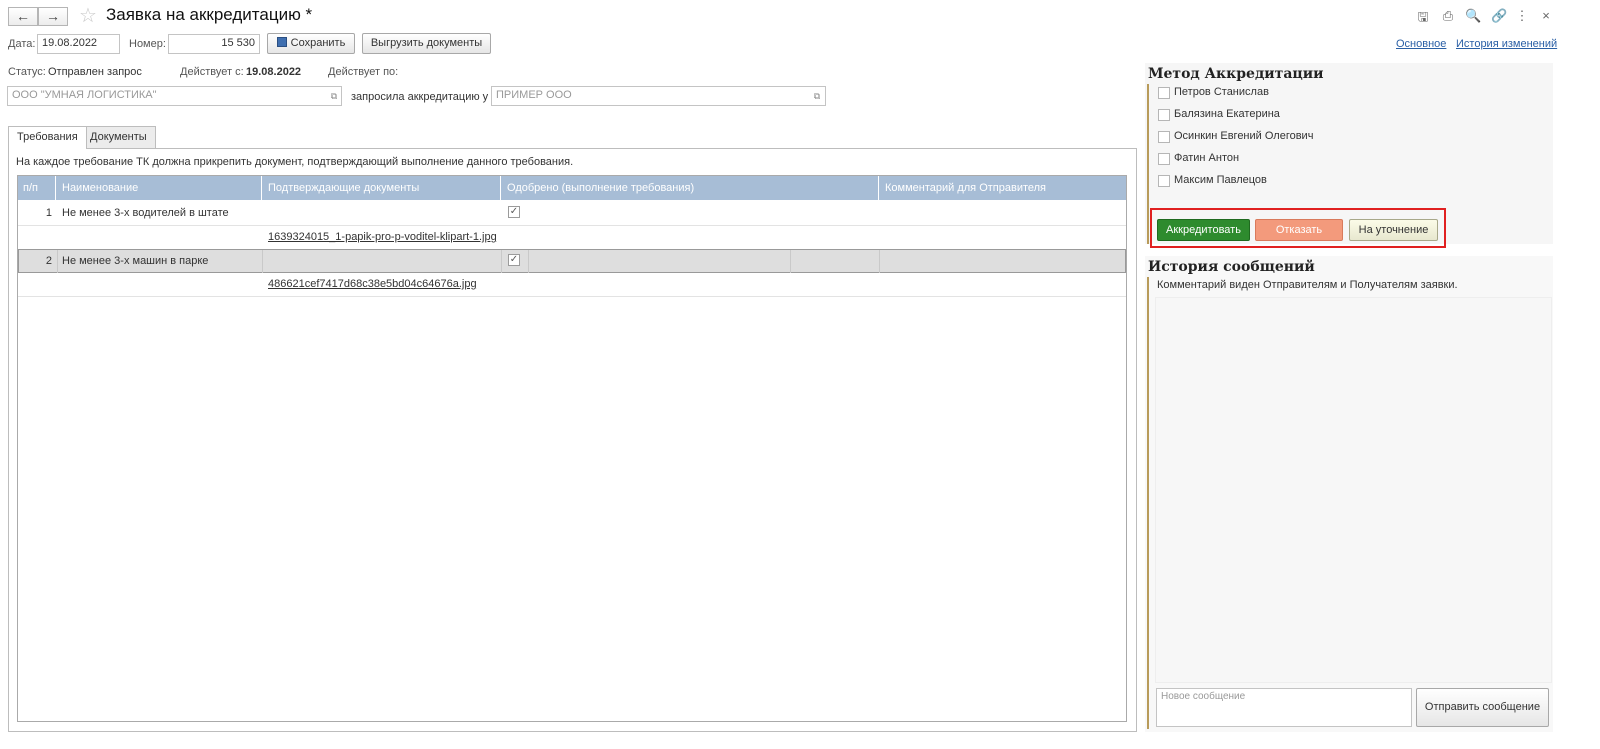 The width and height of the screenshot is (1600, 749). What do you see at coordinates (95, 72) in the screenshot?
I see `status-value: Отправлен запрос` at bounding box center [95, 72].